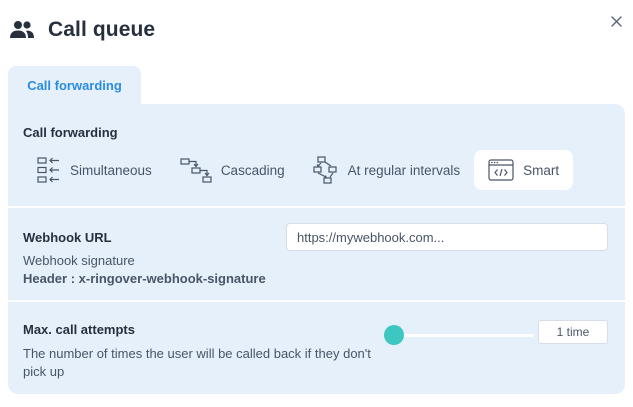  Describe the element at coordinates (196, 170) in the screenshot. I see `cascading-icon` at that location.